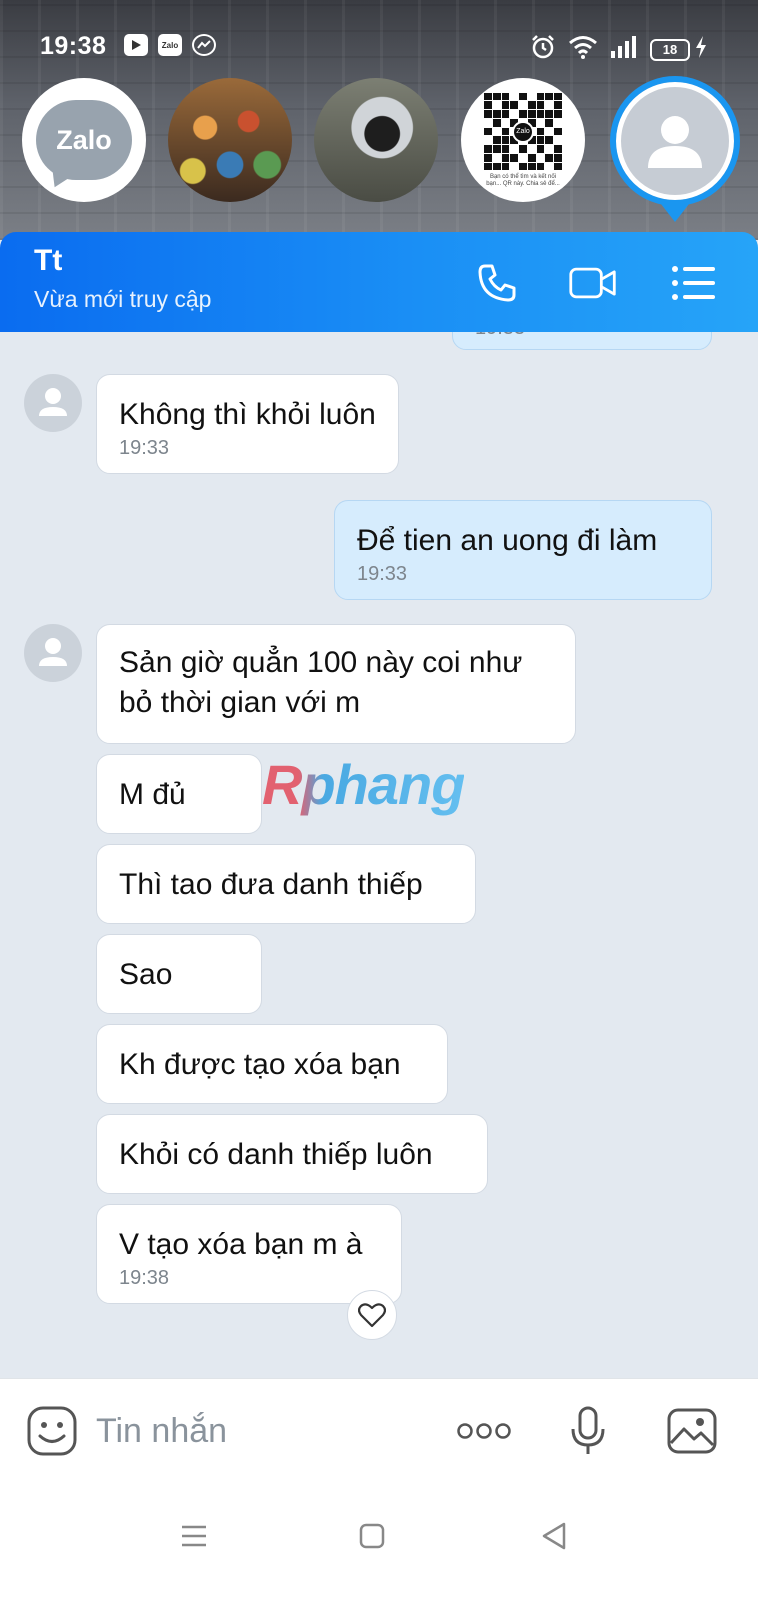 The width and height of the screenshot is (758, 1600). I want to click on send-image-button, so click(692, 1431).